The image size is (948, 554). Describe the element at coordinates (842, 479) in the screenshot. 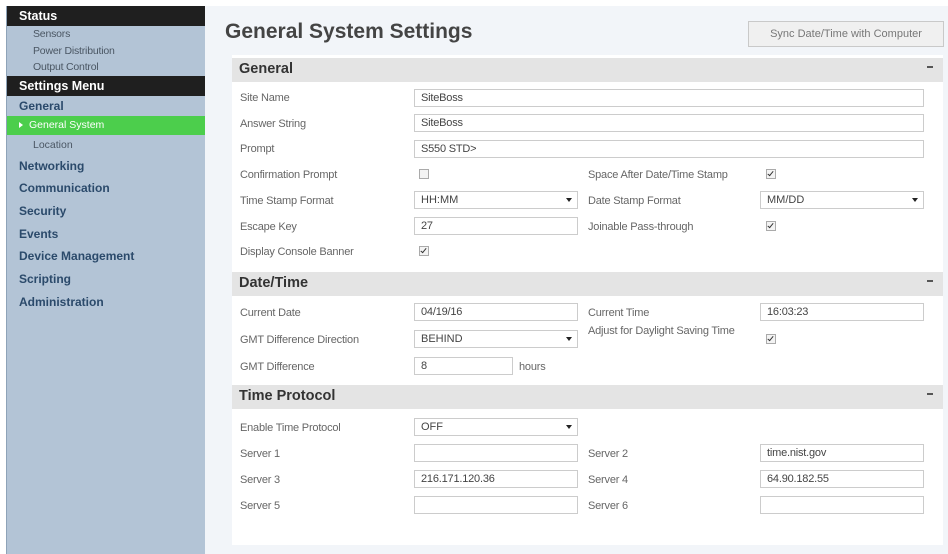

I see `server-4-input: 64.90.182.55` at that location.